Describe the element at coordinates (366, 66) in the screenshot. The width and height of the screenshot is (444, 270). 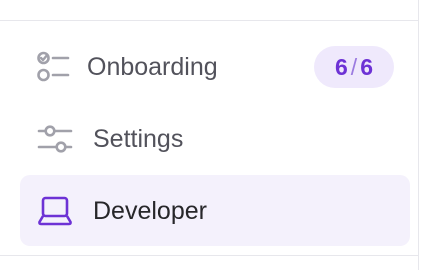
I see `badge-total-count: 6` at that location.